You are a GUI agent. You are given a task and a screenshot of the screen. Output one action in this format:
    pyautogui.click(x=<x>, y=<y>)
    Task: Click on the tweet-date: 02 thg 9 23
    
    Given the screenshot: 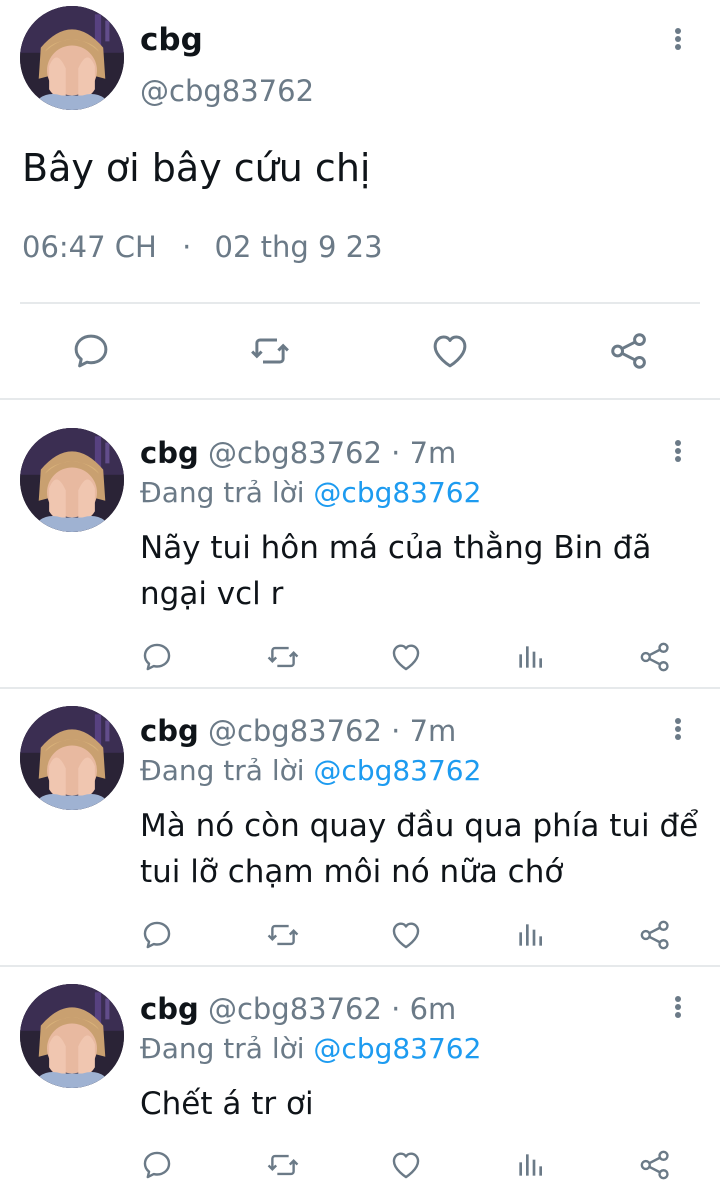 What is the action you would take?
    pyautogui.click(x=299, y=247)
    